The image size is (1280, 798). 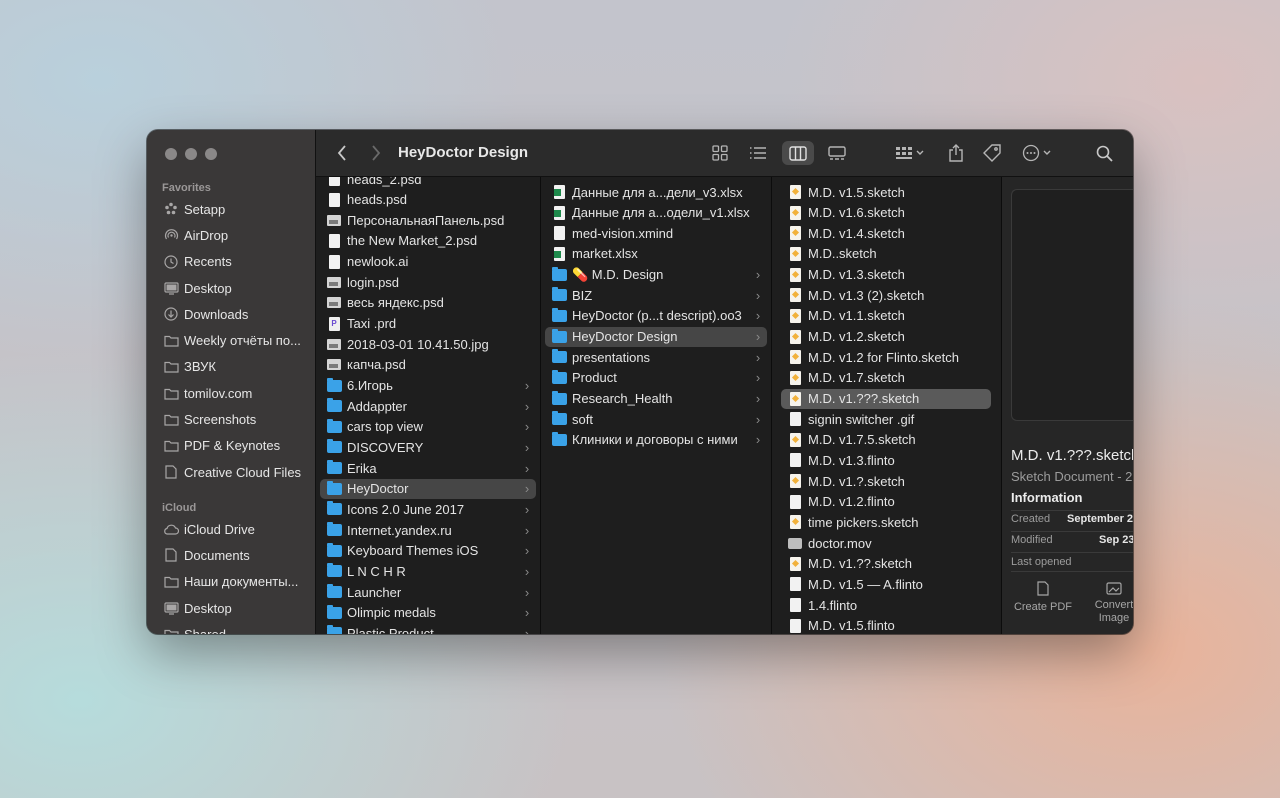 I want to click on group-button, so click(x=910, y=153).